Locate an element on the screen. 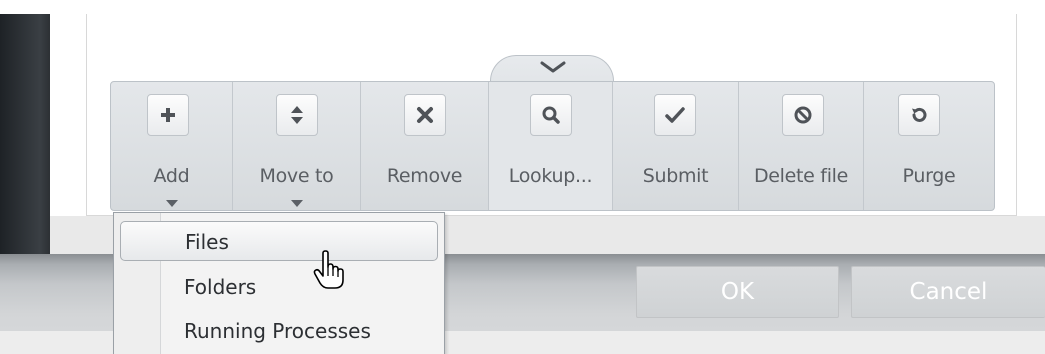 The height and width of the screenshot is (354, 1045). purge-label: Purge is located at coordinates (929, 176).